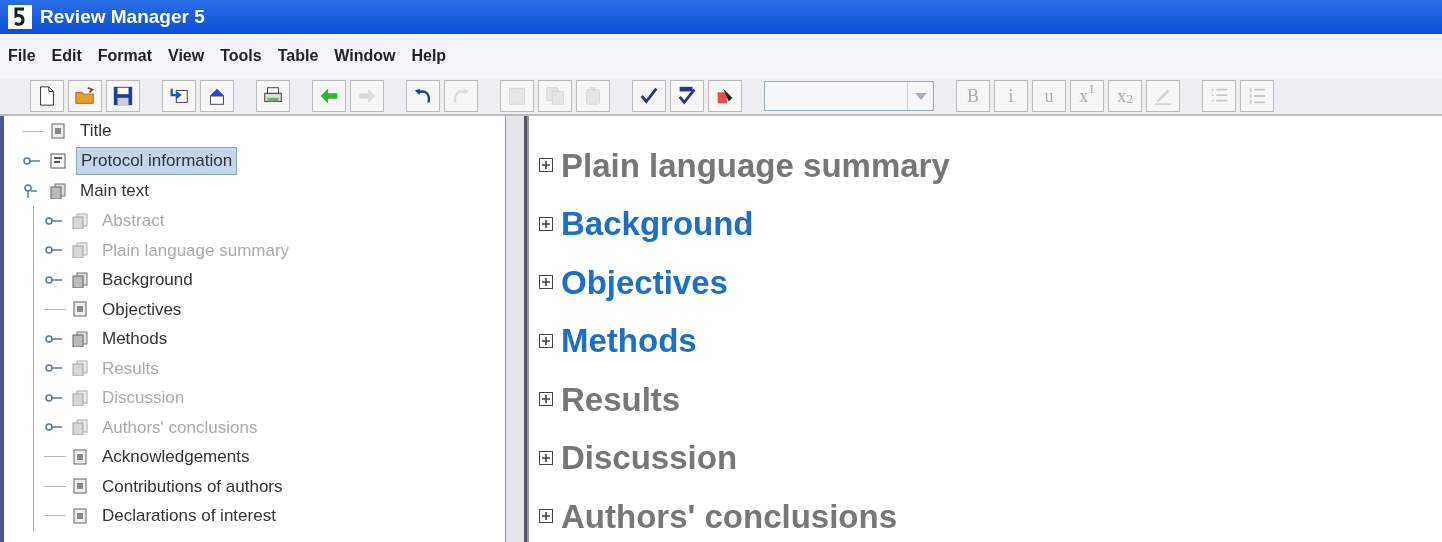 The height and width of the screenshot is (542, 1442). What do you see at coordinates (729, 516) in the screenshot?
I see `section-heading: Authors' conclusions` at bounding box center [729, 516].